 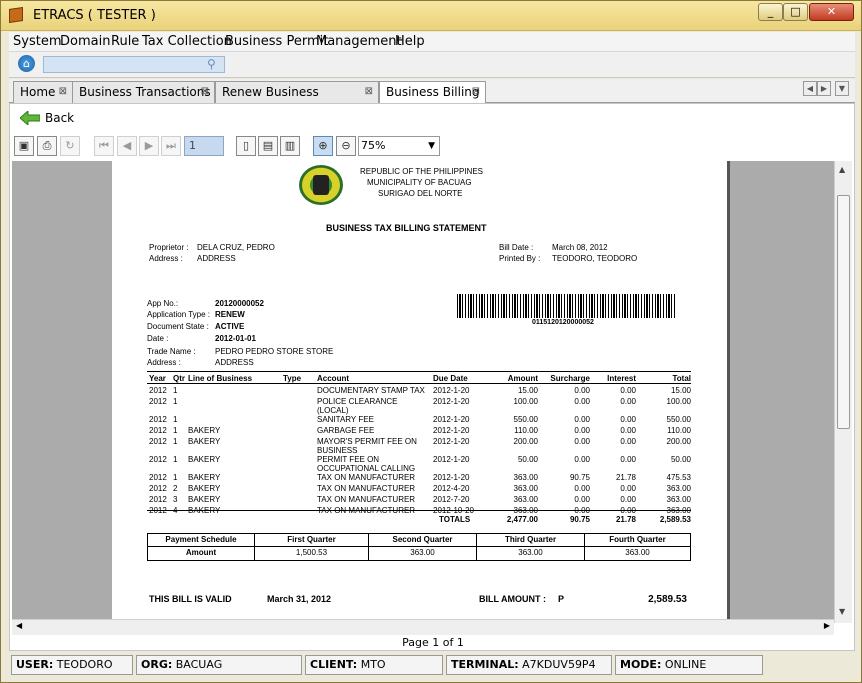 What do you see at coordinates (104, 146) in the screenshot?
I see `first-page-icon: ⏮` at bounding box center [104, 146].